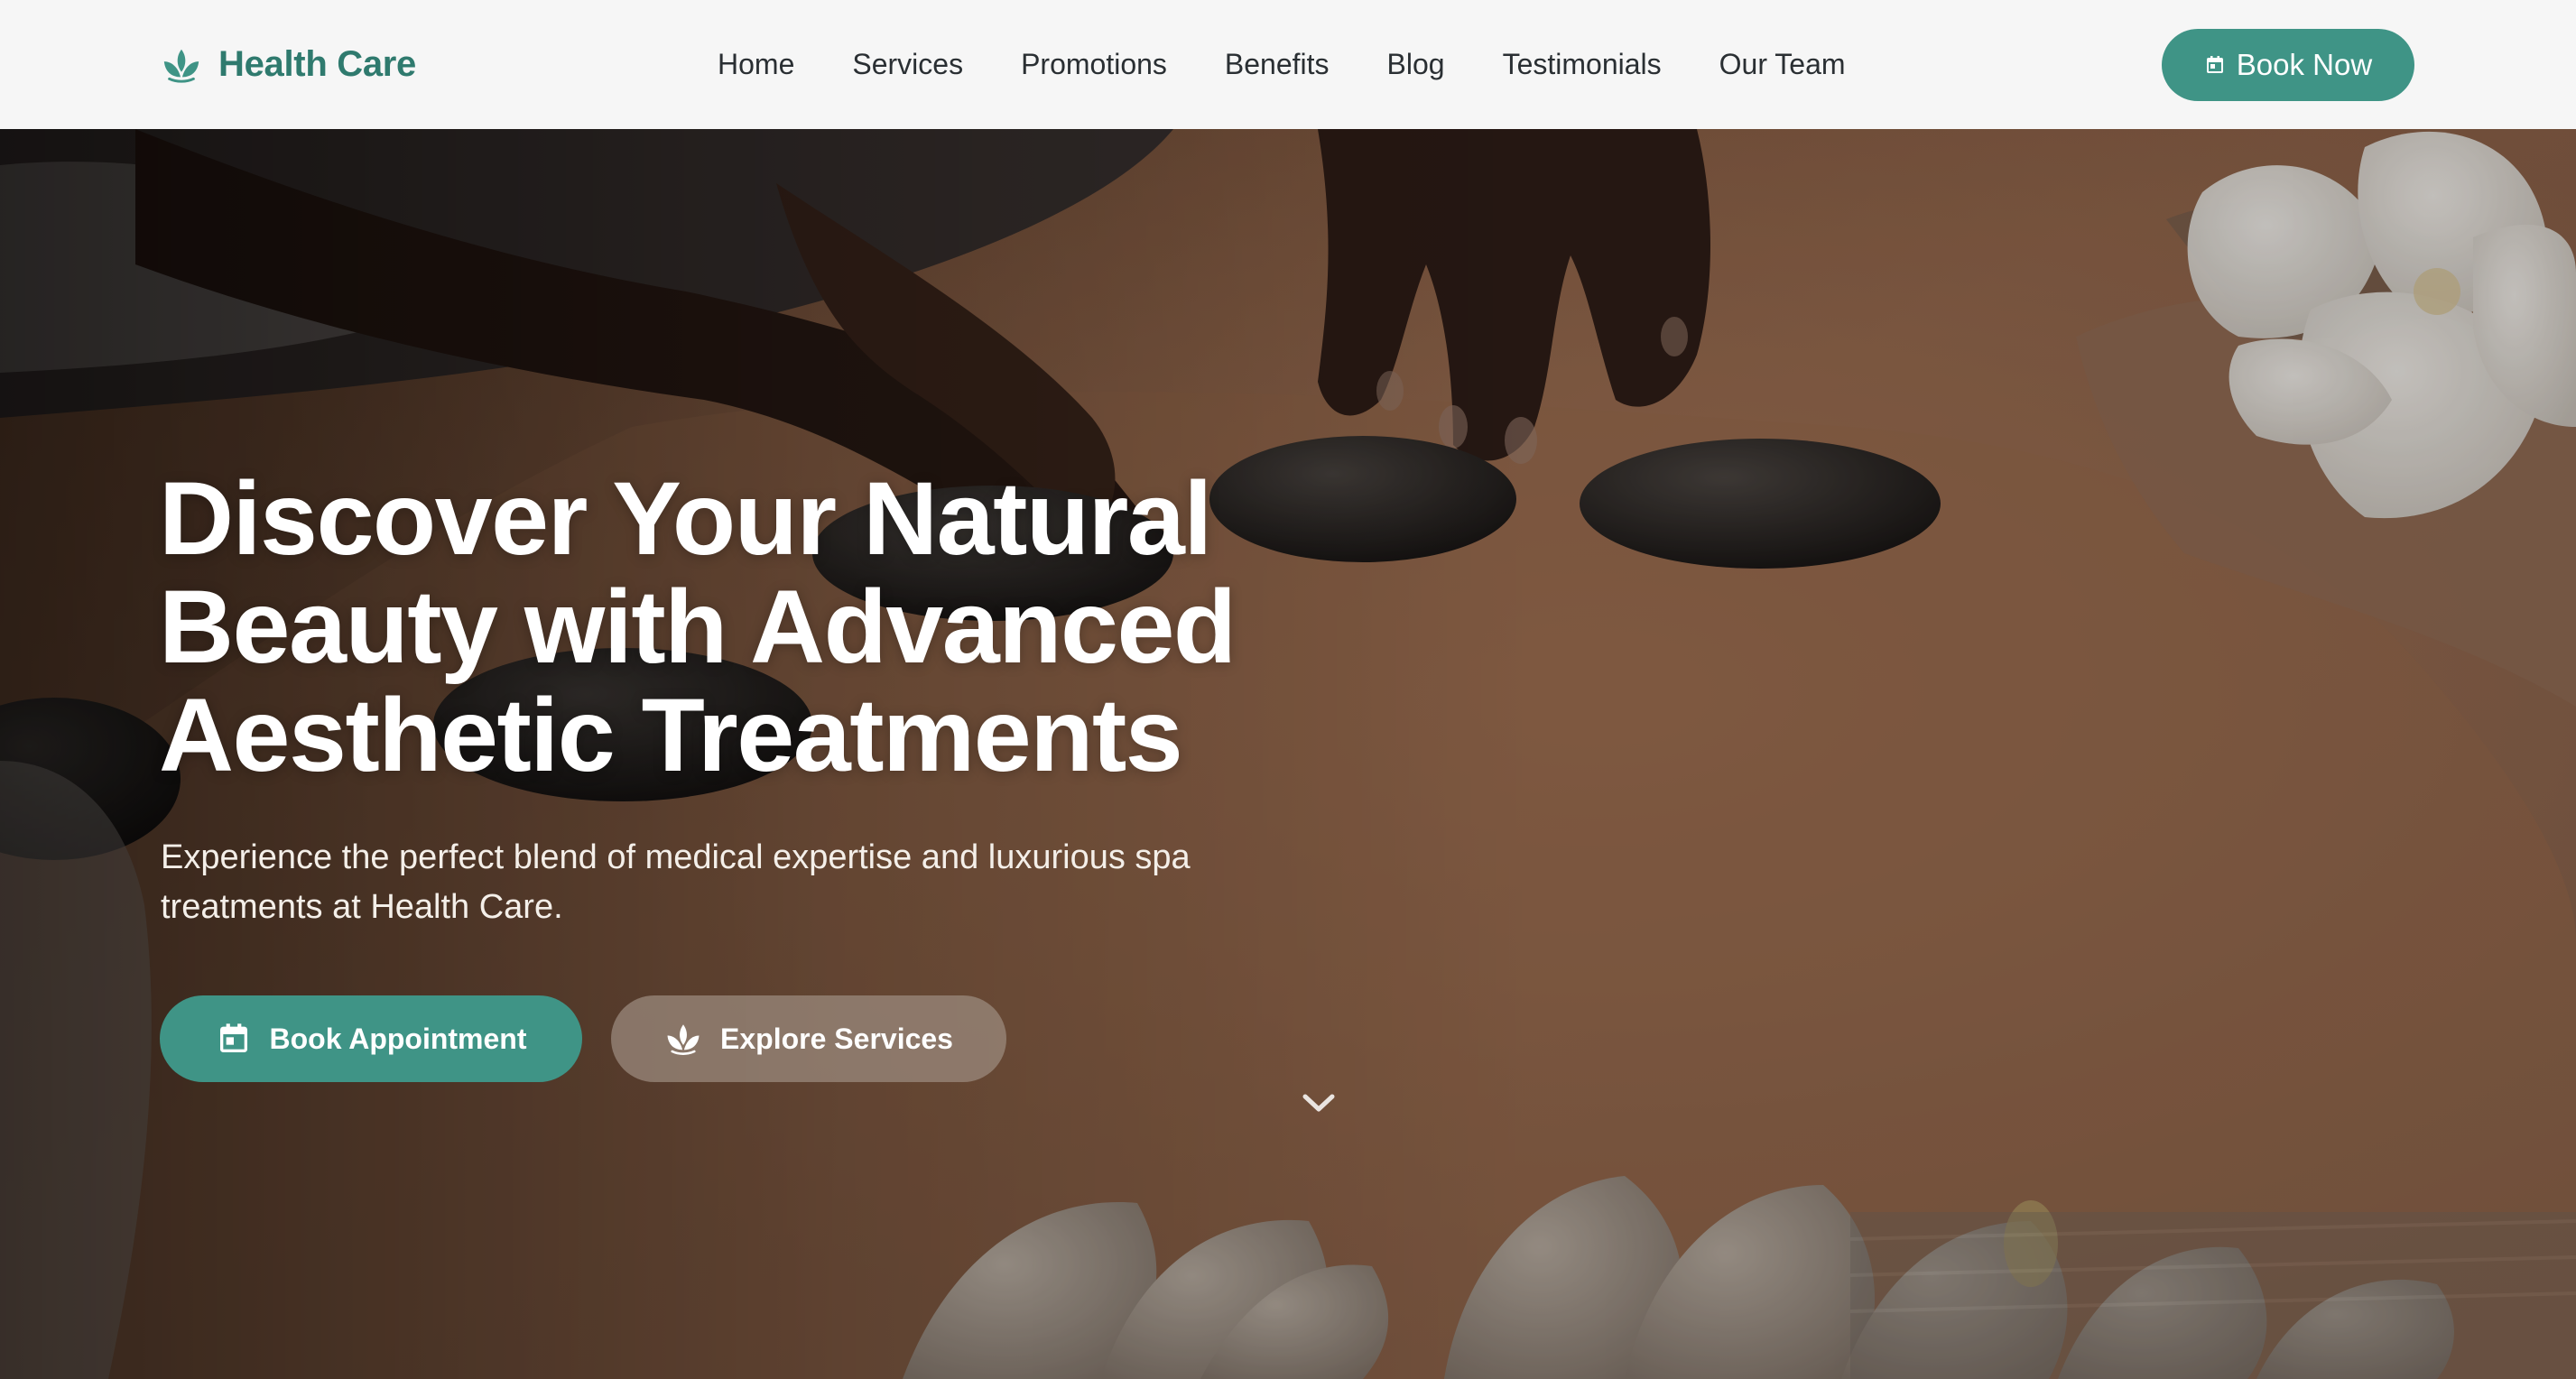 This screenshot has height=1379, width=2576. I want to click on book-appointment-button: Book Appointment, so click(371, 1038).